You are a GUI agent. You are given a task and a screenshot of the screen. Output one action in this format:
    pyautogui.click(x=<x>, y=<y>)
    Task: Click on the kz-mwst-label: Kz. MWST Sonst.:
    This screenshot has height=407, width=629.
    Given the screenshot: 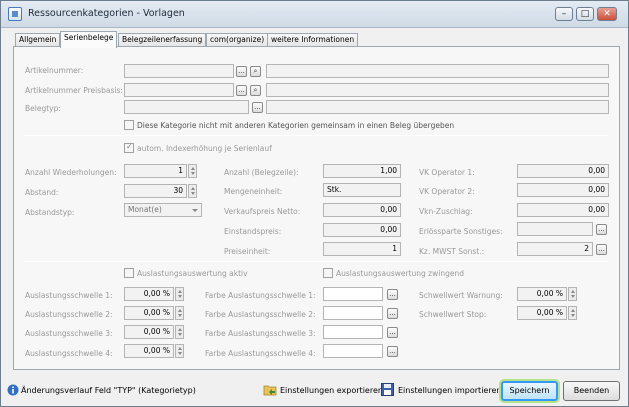 What is the action you would take?
    pyautogui.click(x=452, y=251)
    